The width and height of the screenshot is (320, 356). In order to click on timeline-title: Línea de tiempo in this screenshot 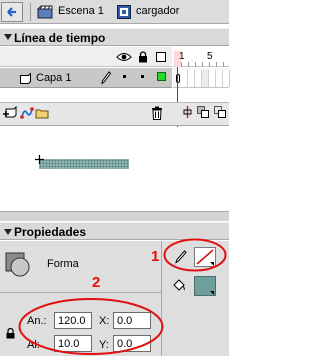, I will do `click(60, 38)`.